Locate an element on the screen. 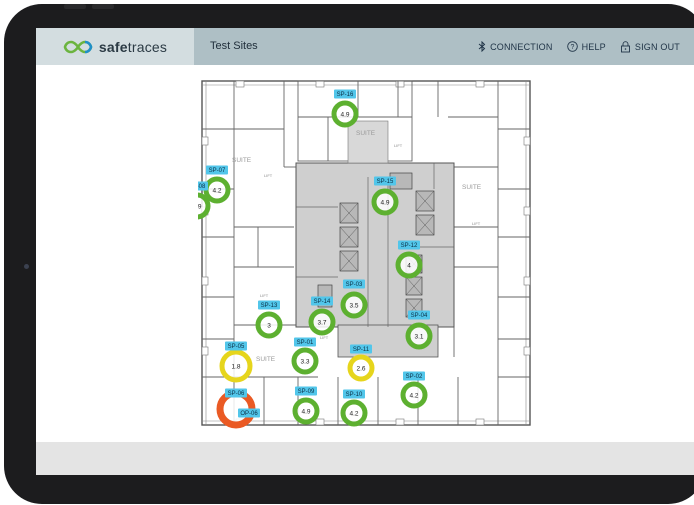 The height and width of the screenshot is (505, 694). sample-point-id: SP-12 is located at coordinates (409, 246).